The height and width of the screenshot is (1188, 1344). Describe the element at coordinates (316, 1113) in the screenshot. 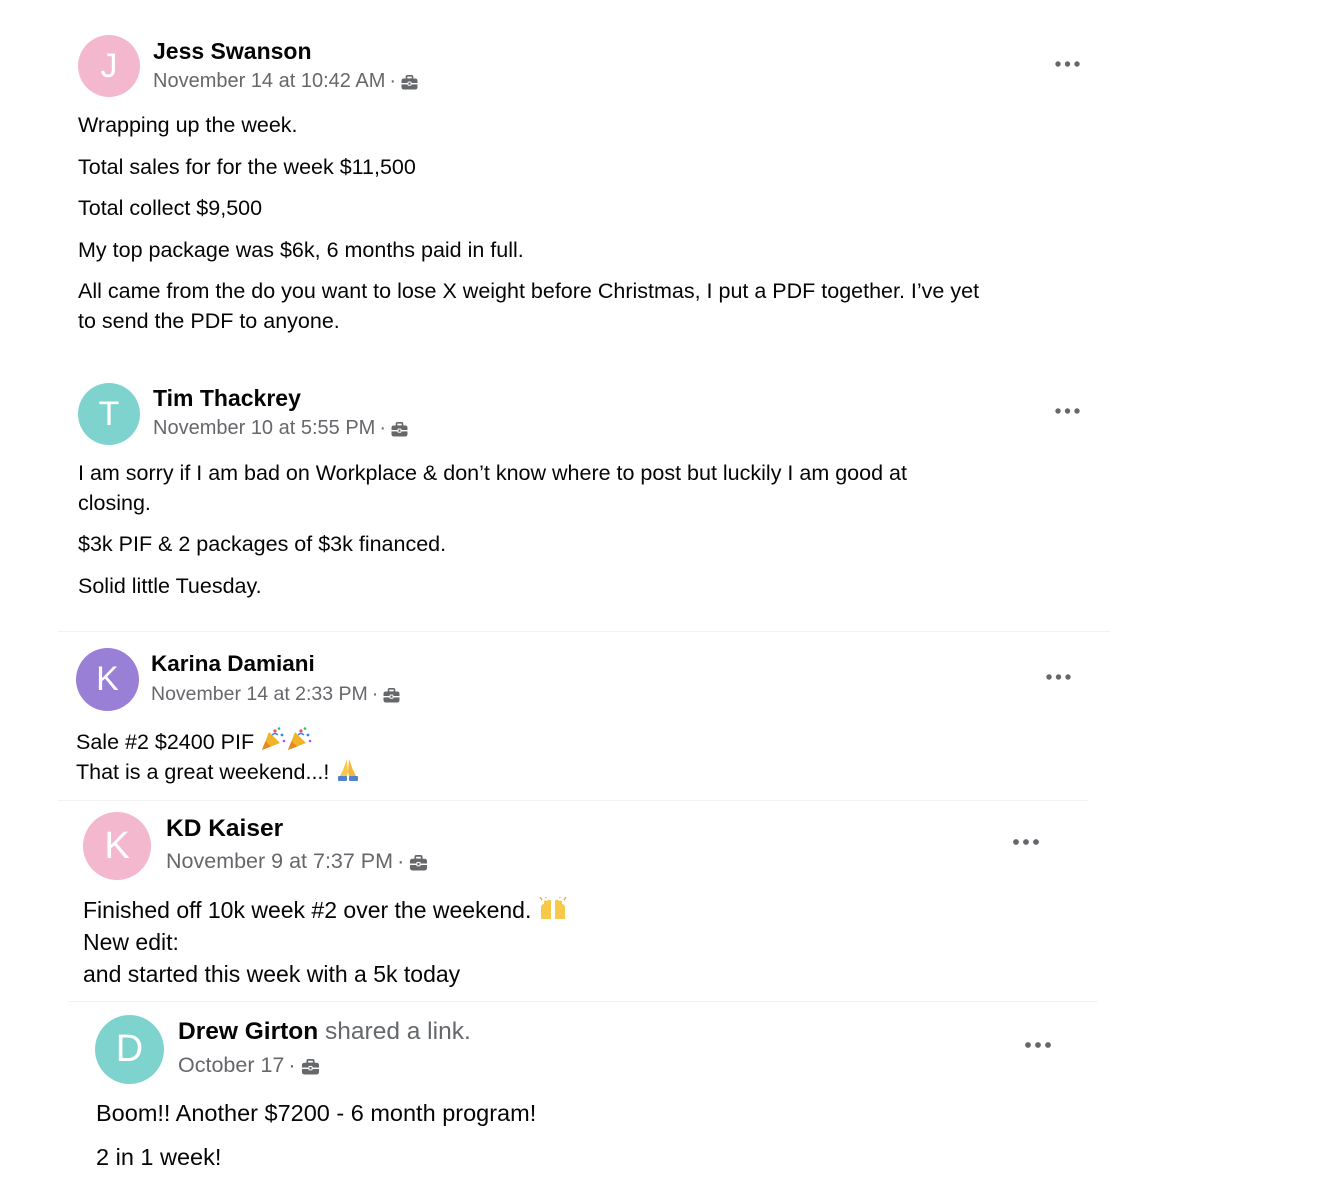

I see `post-line: Boom!! Another $7200 - 6 month program!` at that location.